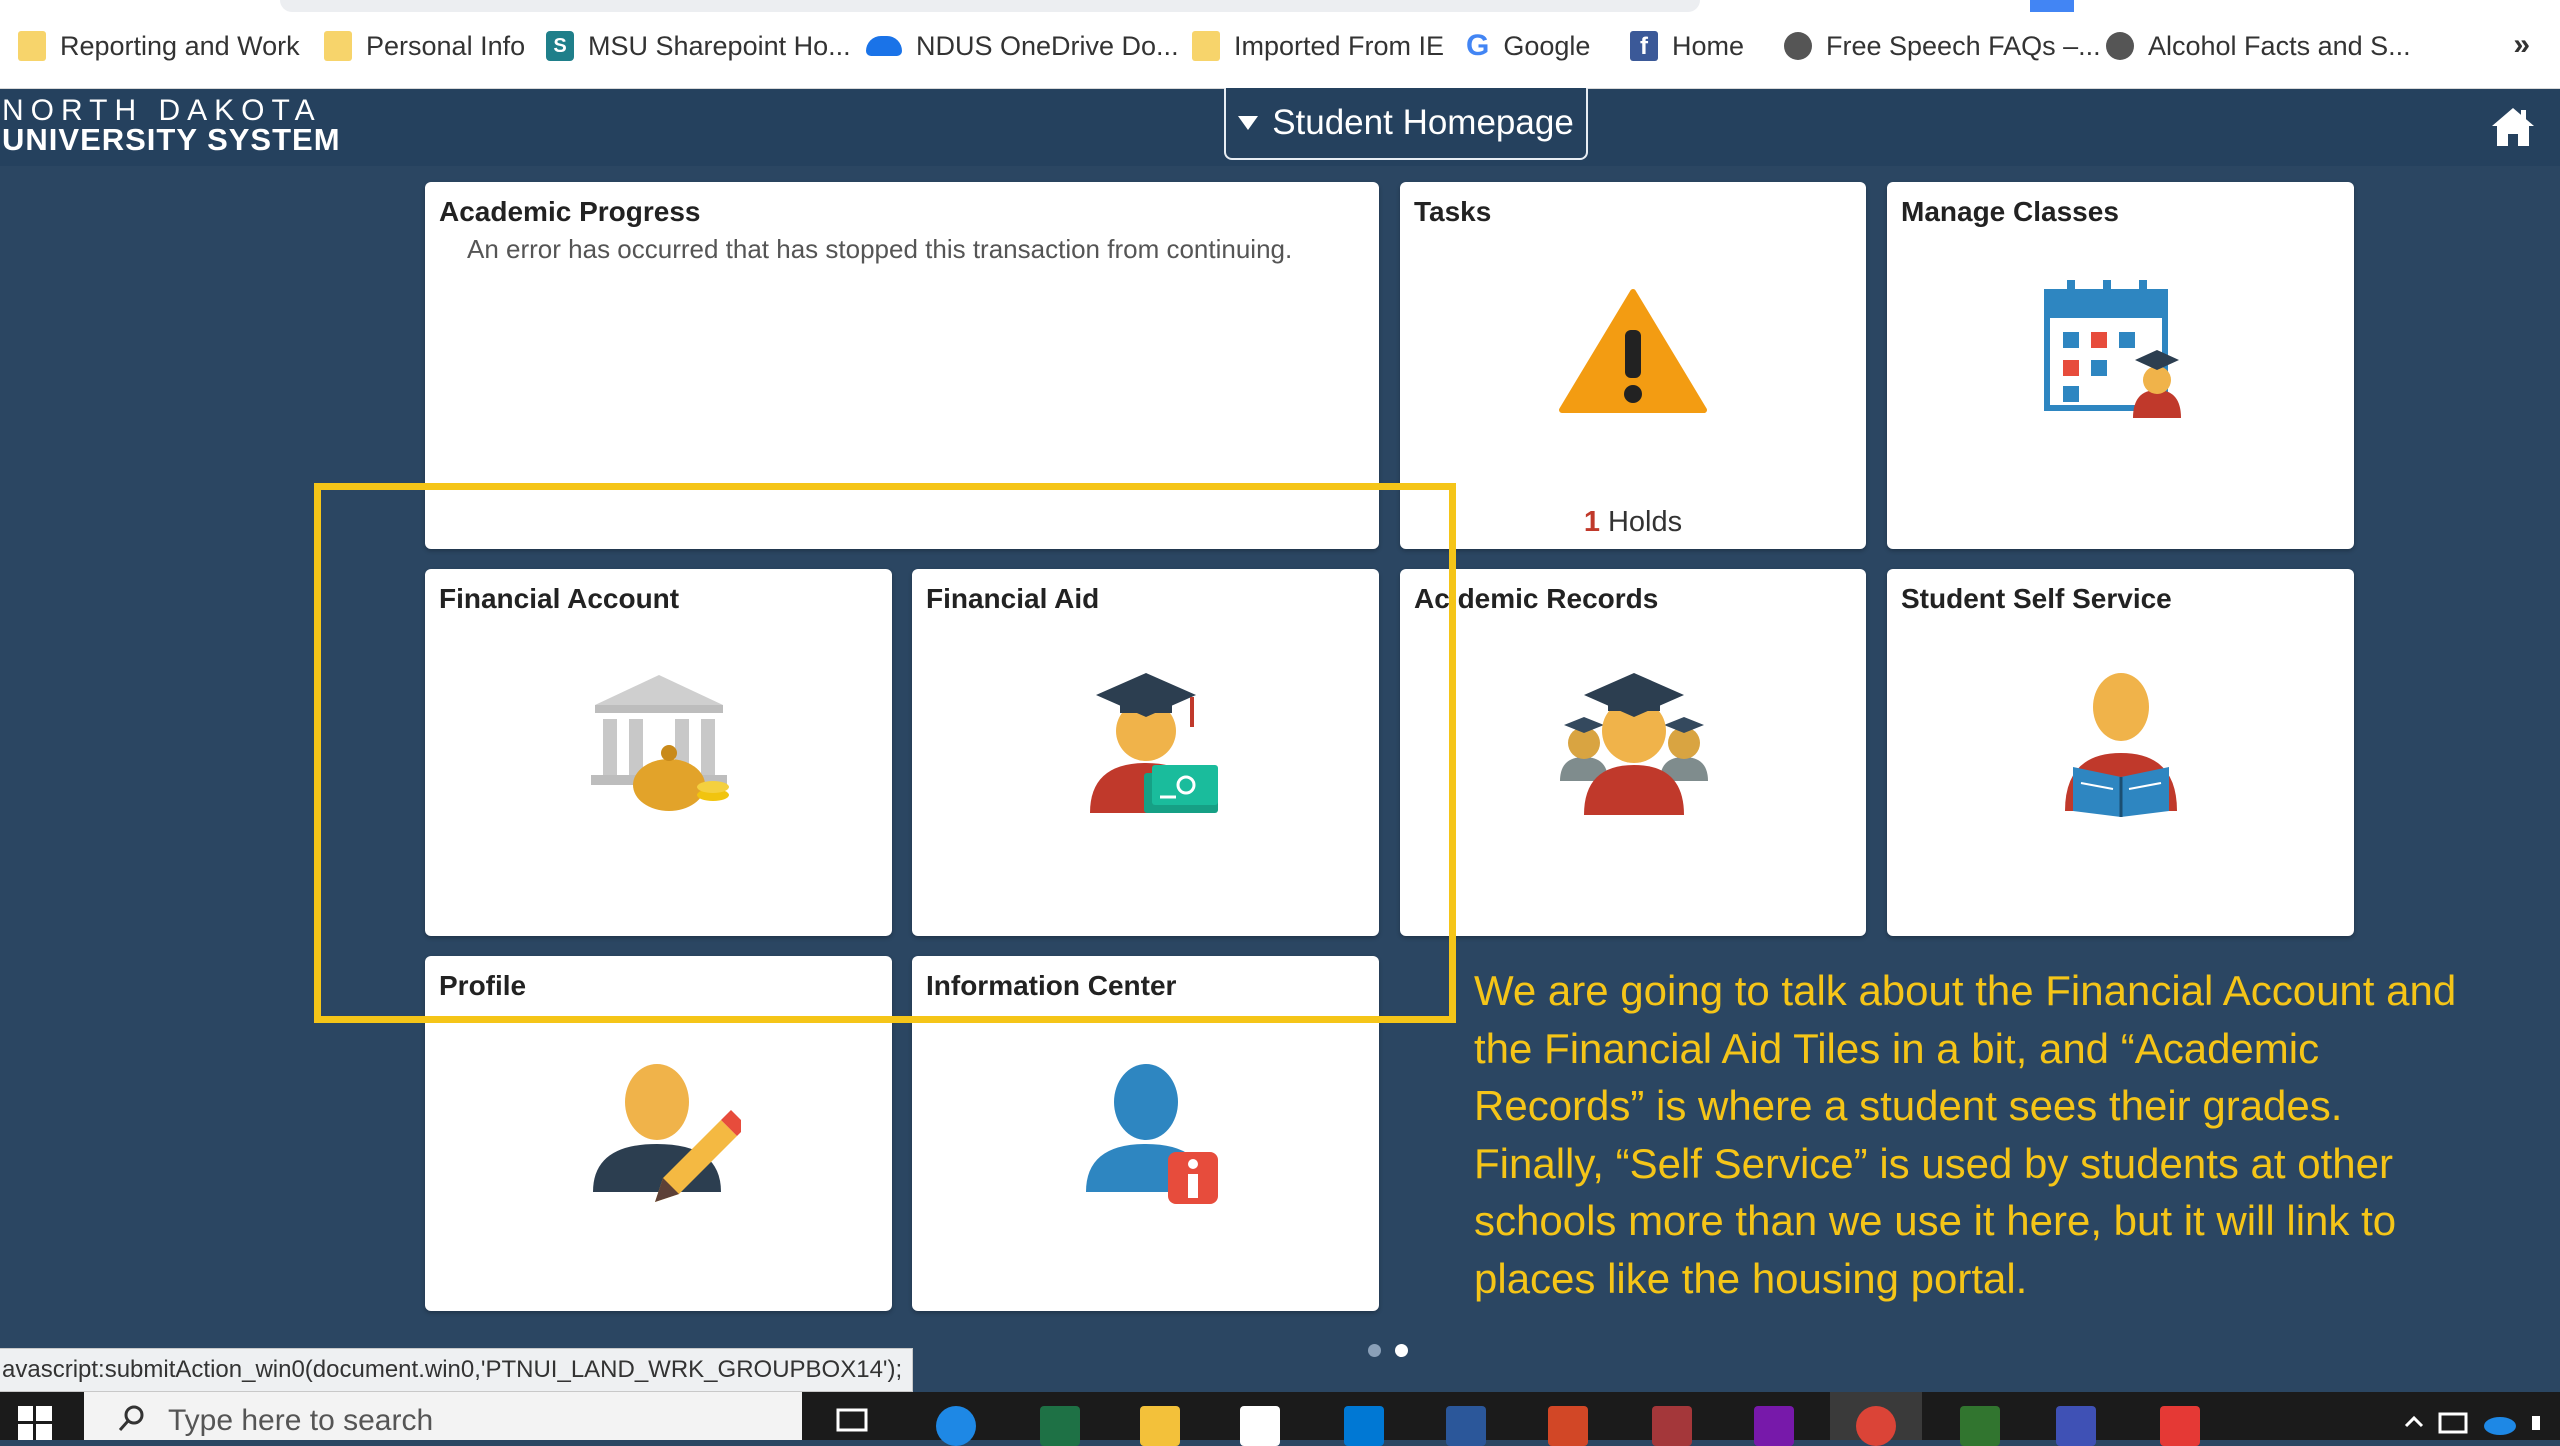 Image resolution: width=2560 pixels, height=1446 pixels. I want to click on tile-student-self-service: Student Self Service, so click(2120, 752).